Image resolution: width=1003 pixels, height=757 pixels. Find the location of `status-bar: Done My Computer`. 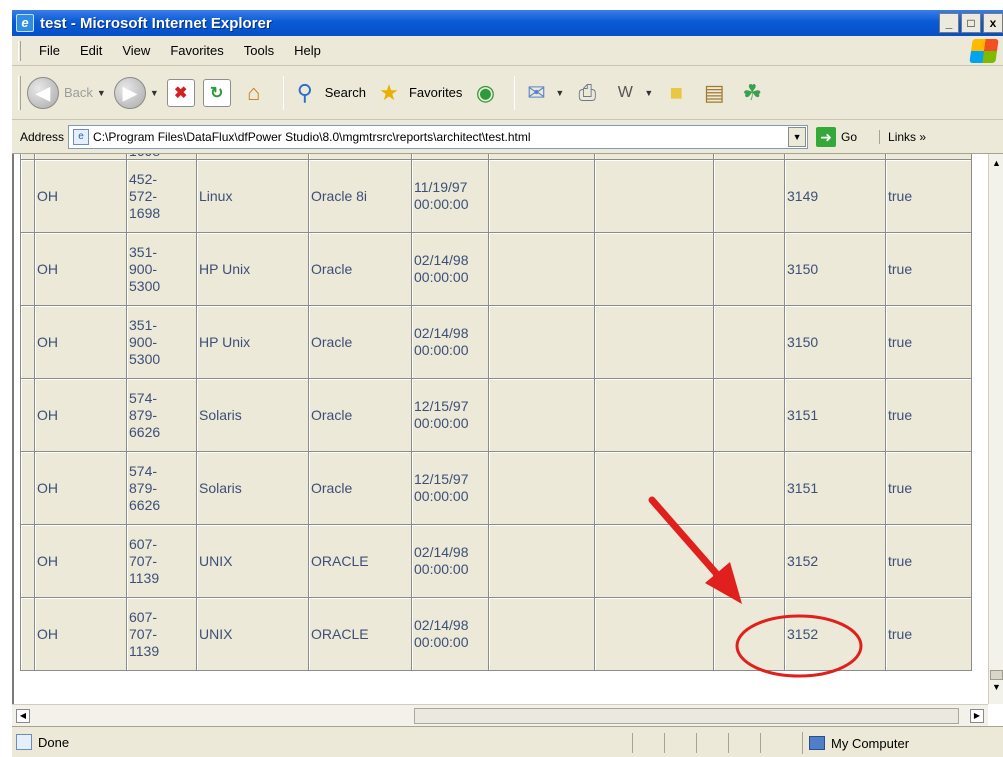

status-bar: Done My Computer is located at coordinates (507, 741).